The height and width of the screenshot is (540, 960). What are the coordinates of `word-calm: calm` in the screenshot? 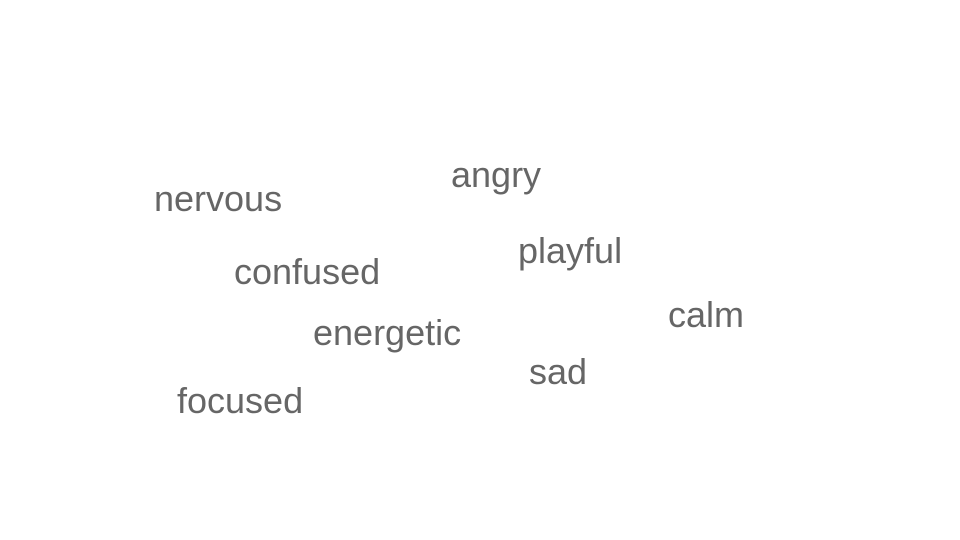 It's located at (706, 314).